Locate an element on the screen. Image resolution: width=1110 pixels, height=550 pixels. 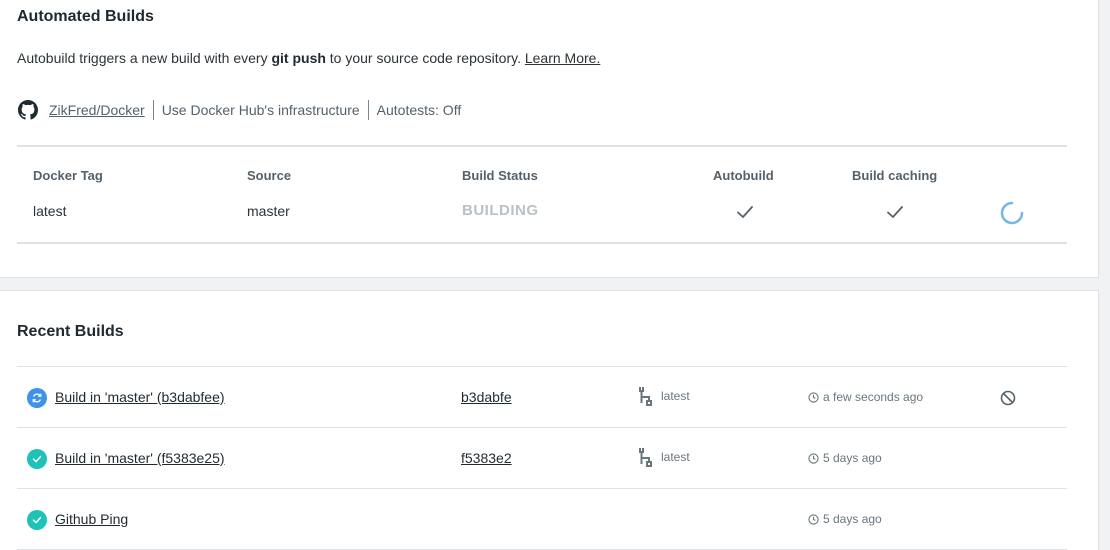
cancel-build-icon is located at coordinates (1008, 398).